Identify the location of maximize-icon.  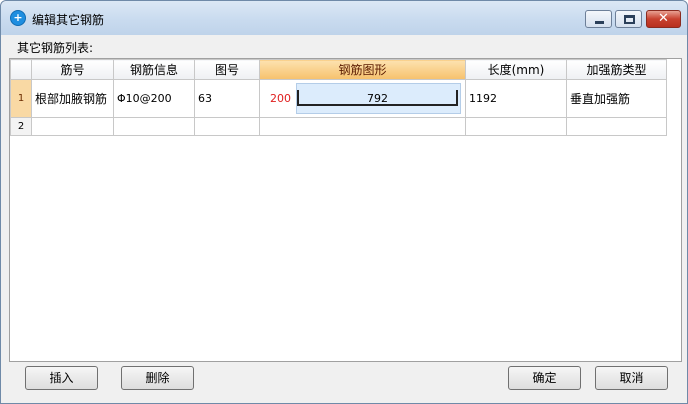
(629, 19).